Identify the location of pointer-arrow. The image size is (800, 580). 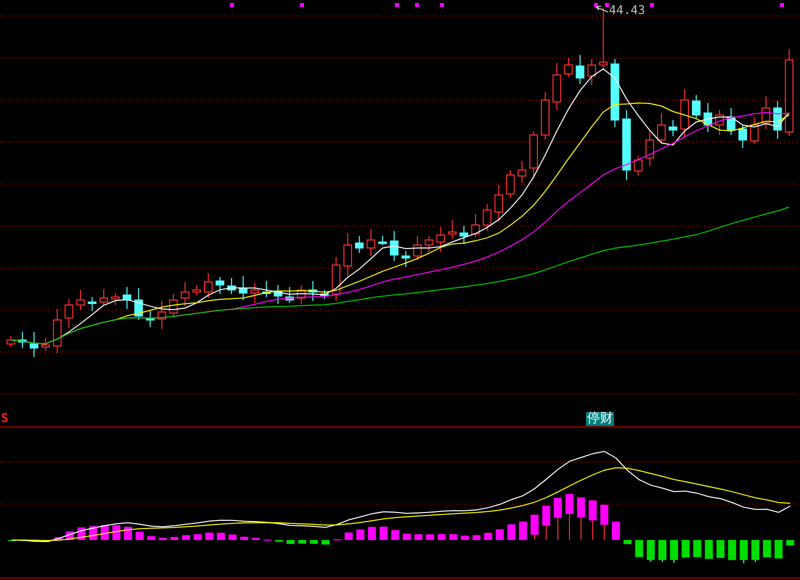
(602, 9).